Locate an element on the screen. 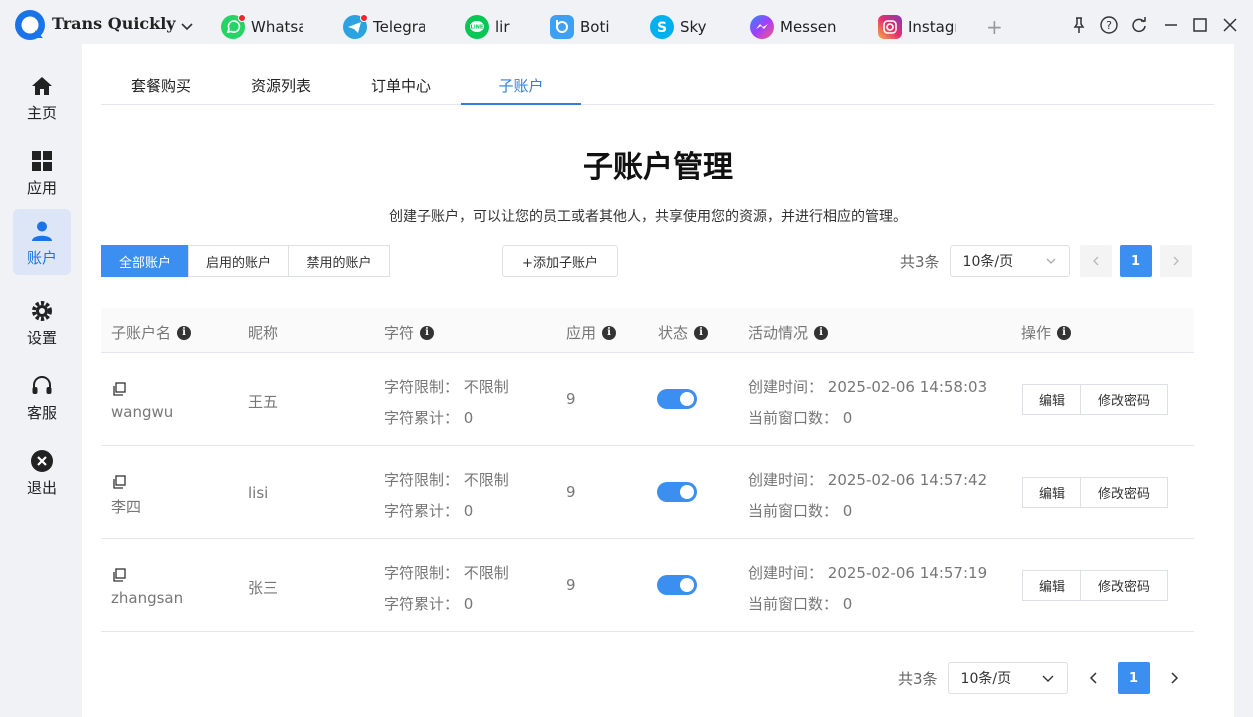 The image size is (1253, 717). sidebar: 主页 应用 账户 设置 客服 退出 is located at coordinates (41, 385).